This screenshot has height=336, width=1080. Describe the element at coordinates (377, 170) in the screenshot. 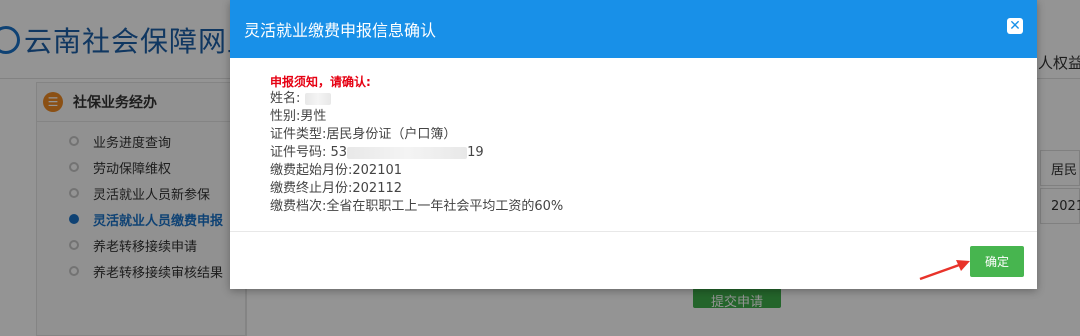

I see `start-month-value: 202101` at that location.